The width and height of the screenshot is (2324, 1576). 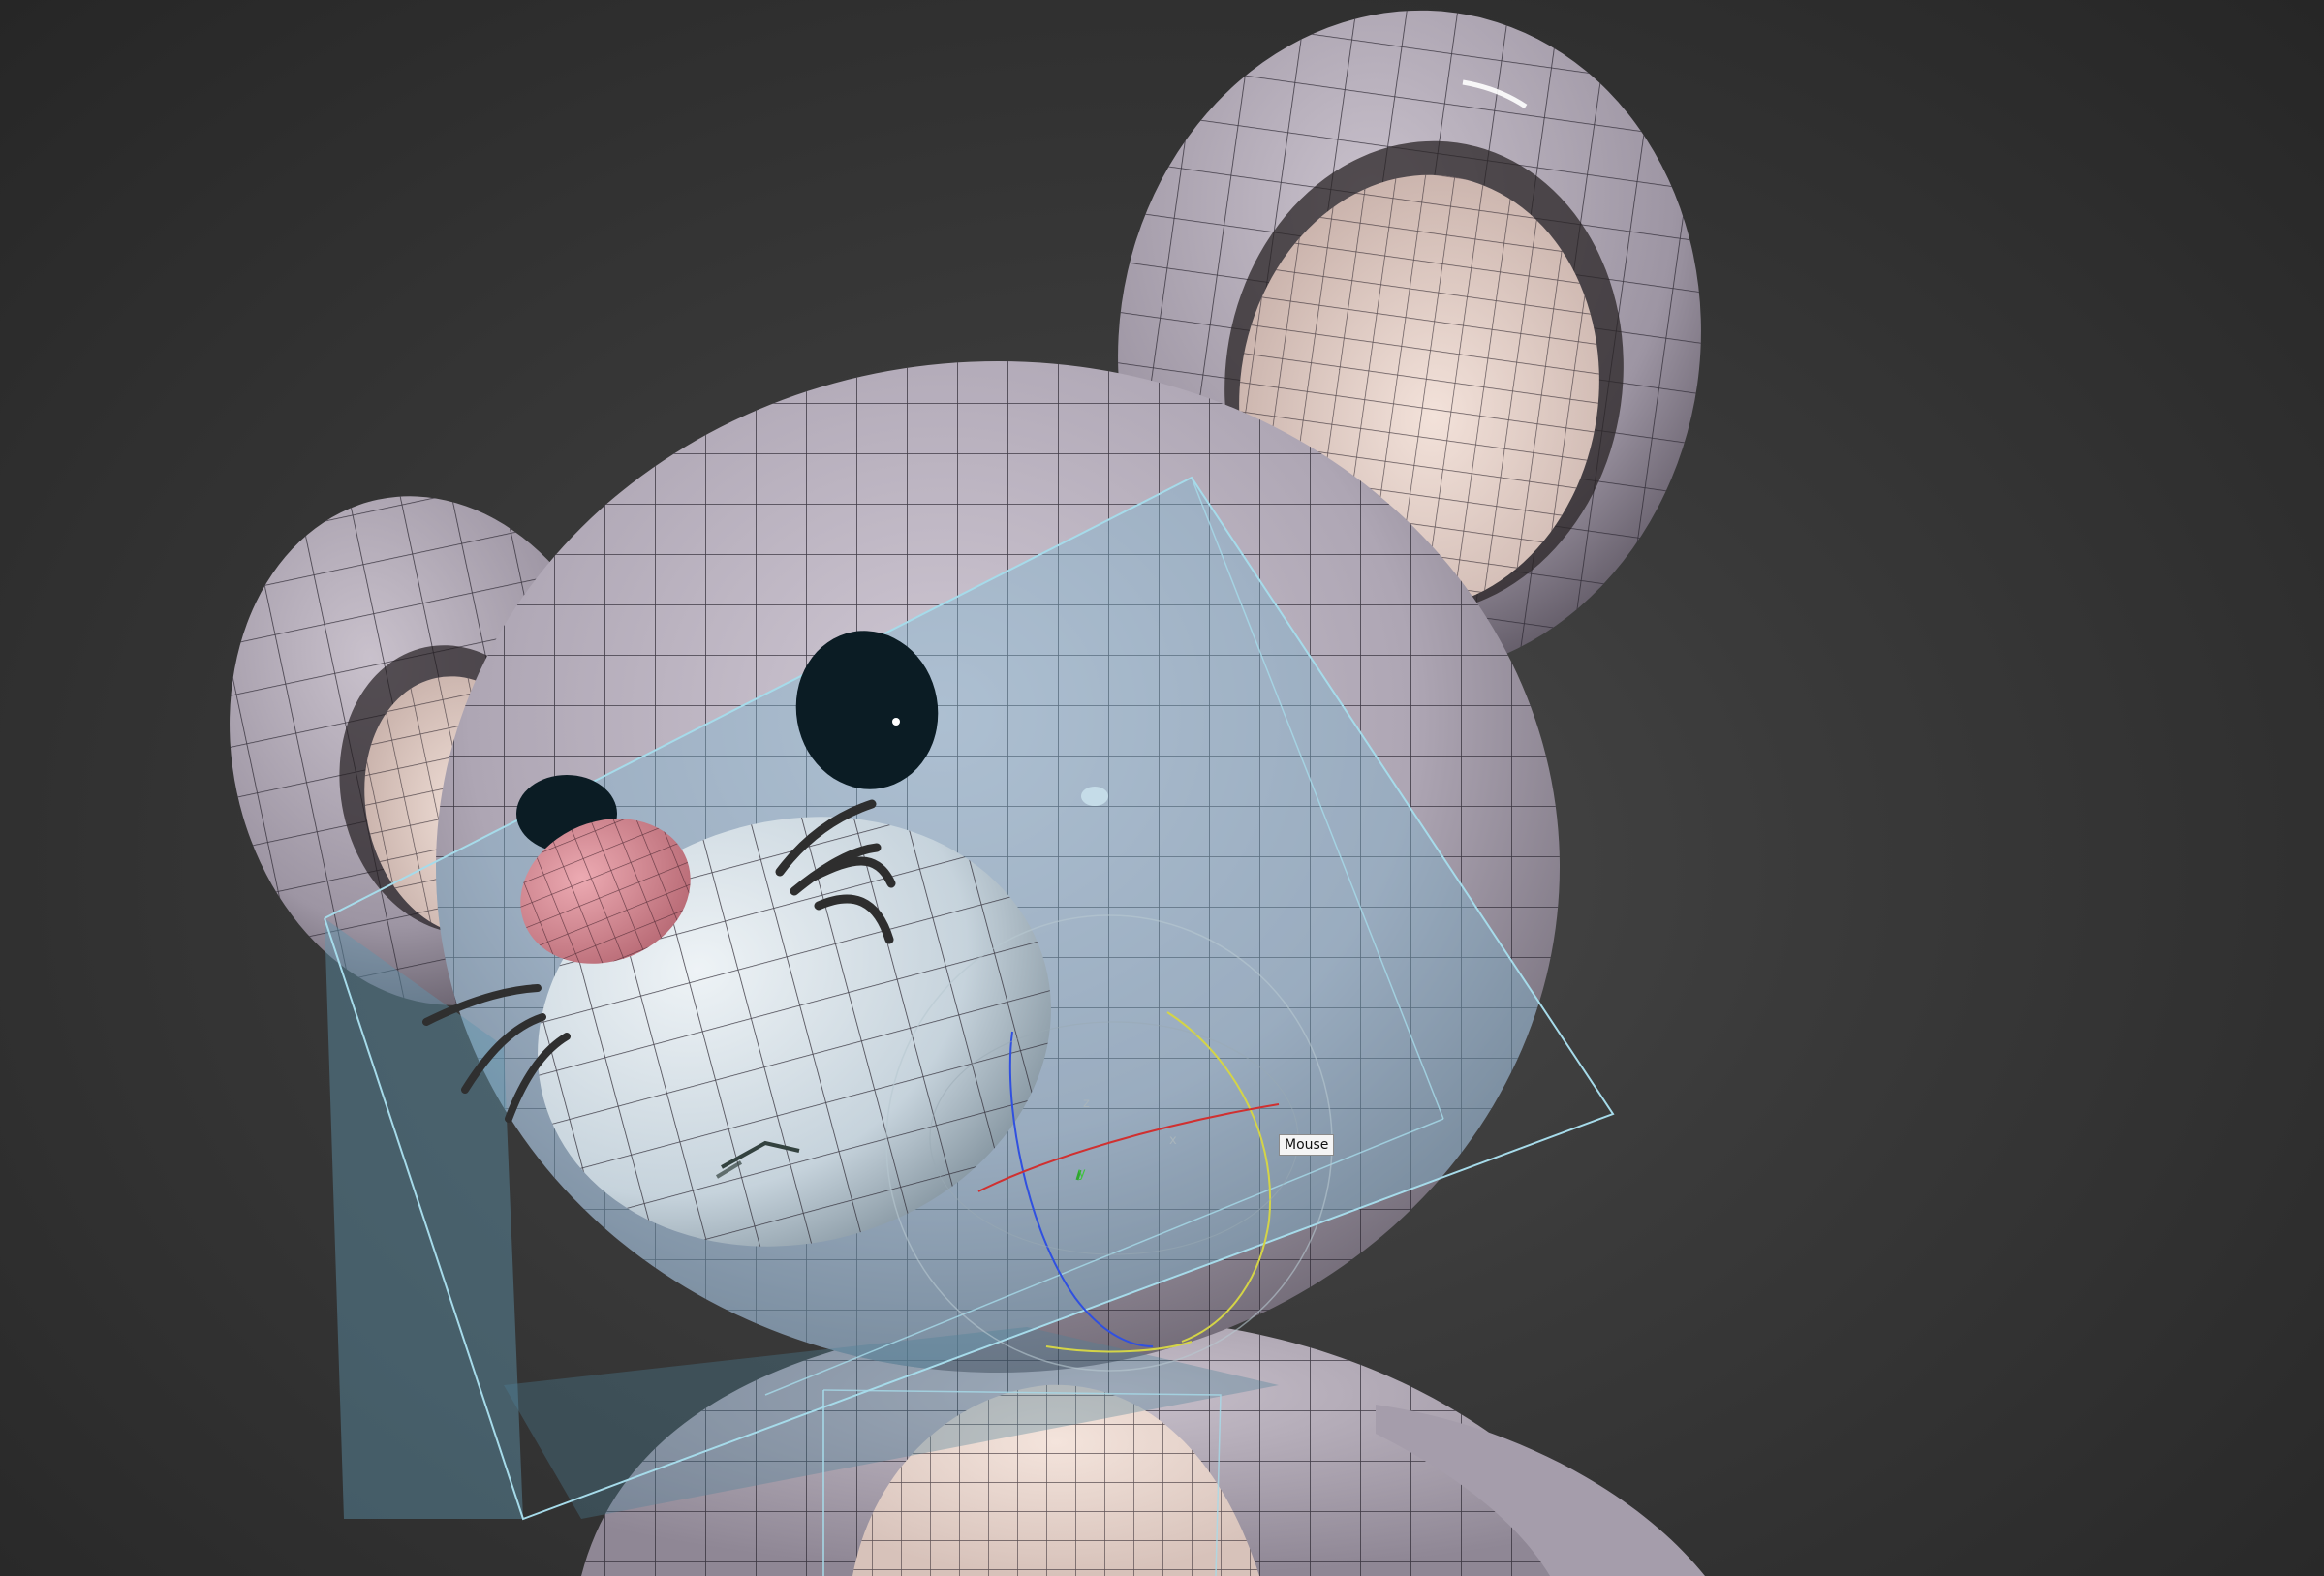 I want to click on gizmo-y-label: y, so click(x=1082, y=1173).